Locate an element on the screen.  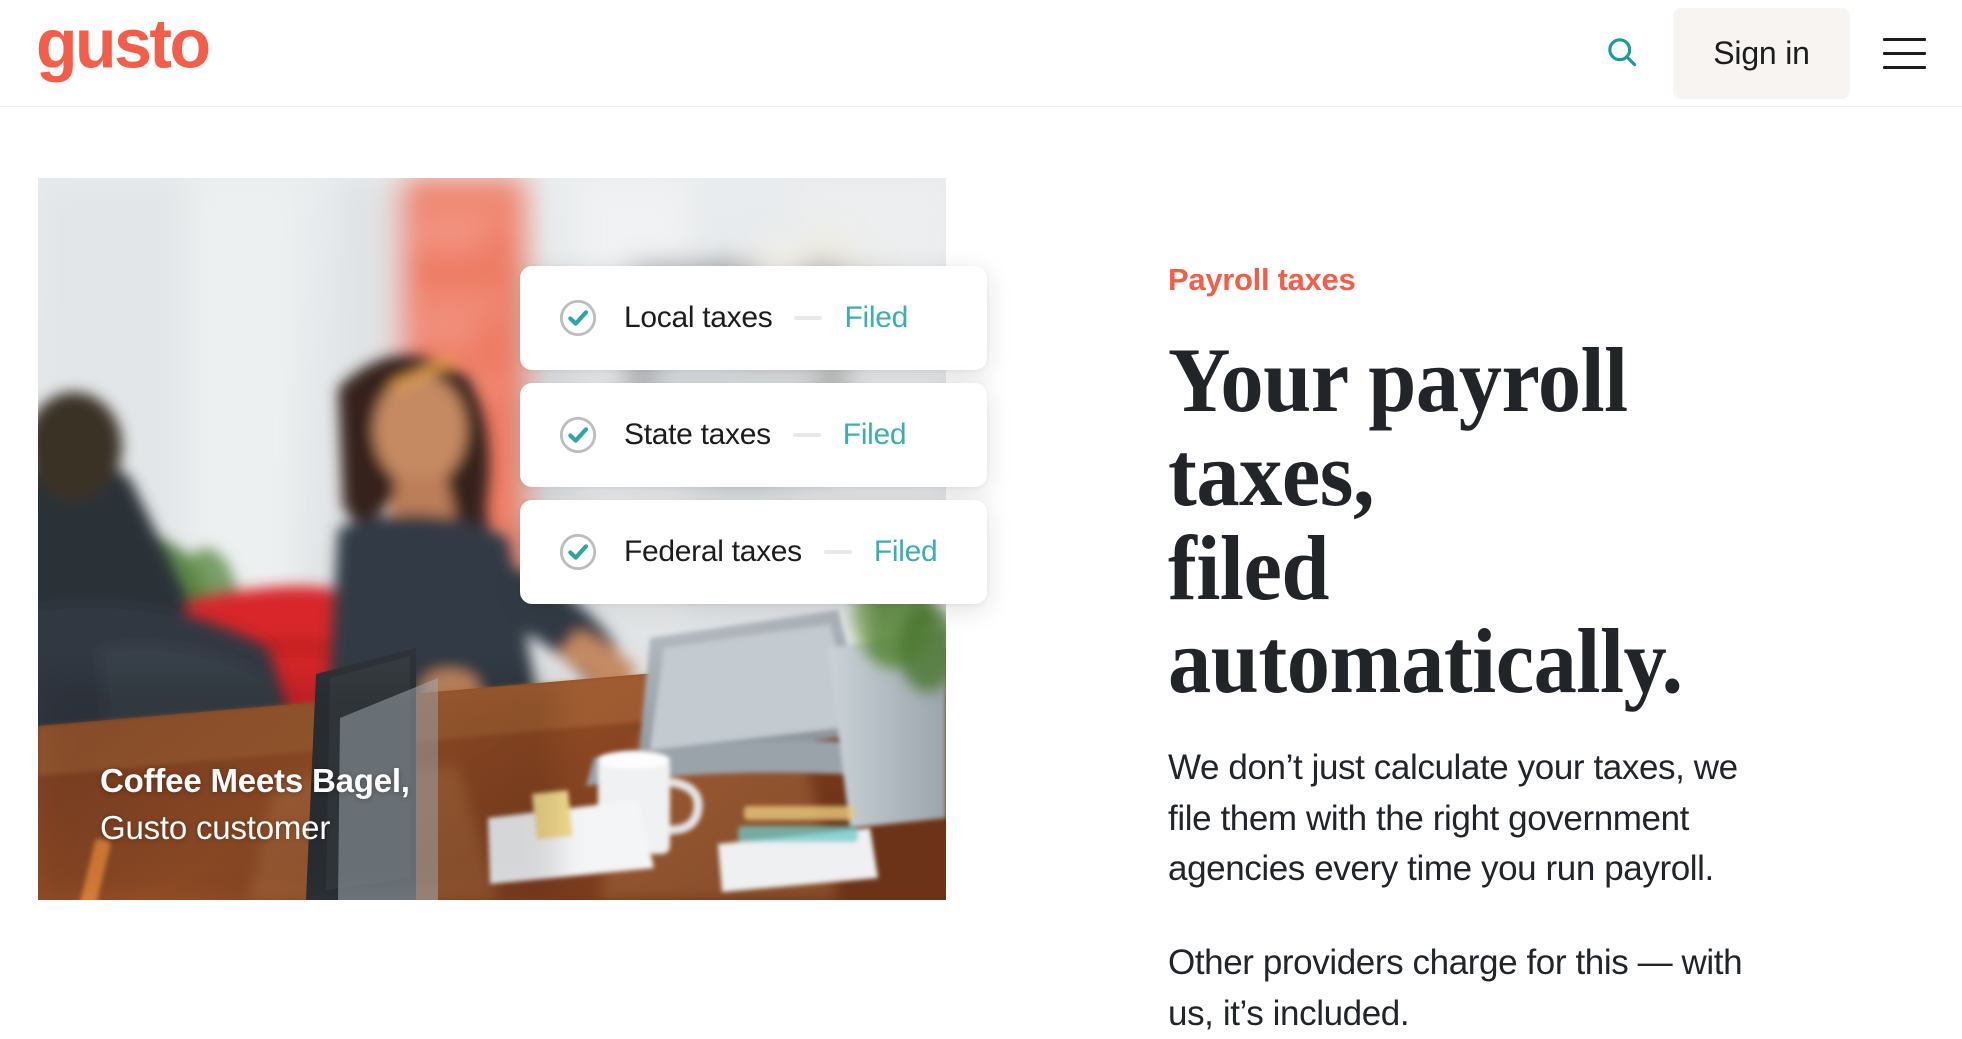
search-button is located at coordinates (1622, 54).